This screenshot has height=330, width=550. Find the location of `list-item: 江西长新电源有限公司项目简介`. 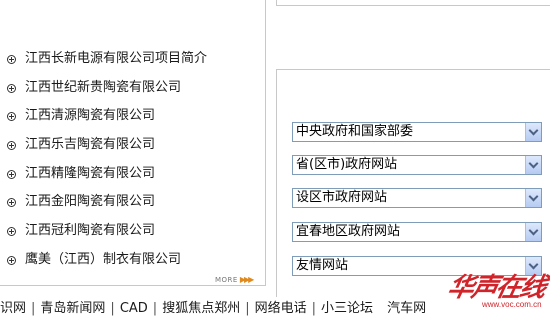

list-item: 江西长新电源有限公司项目简介 is located at coordinates (107, 59).